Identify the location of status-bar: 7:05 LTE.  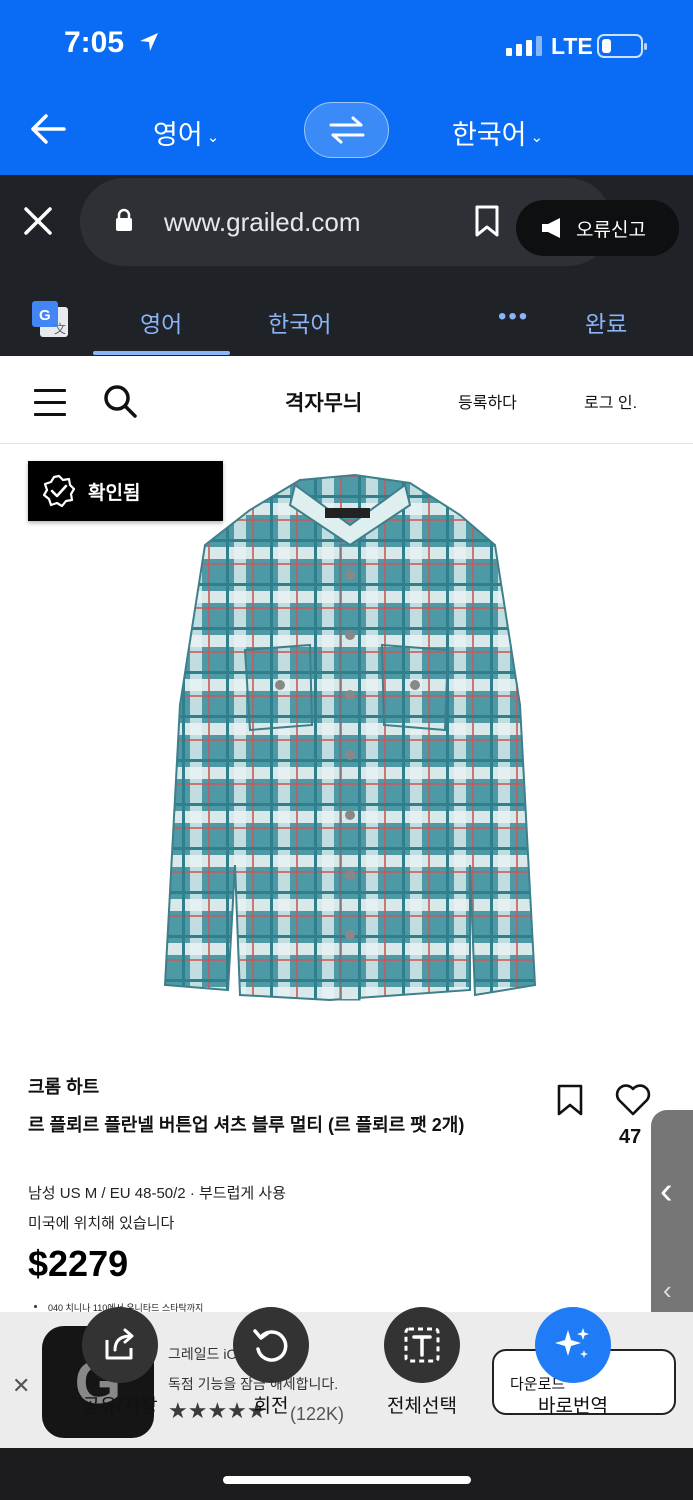
(346, 47).